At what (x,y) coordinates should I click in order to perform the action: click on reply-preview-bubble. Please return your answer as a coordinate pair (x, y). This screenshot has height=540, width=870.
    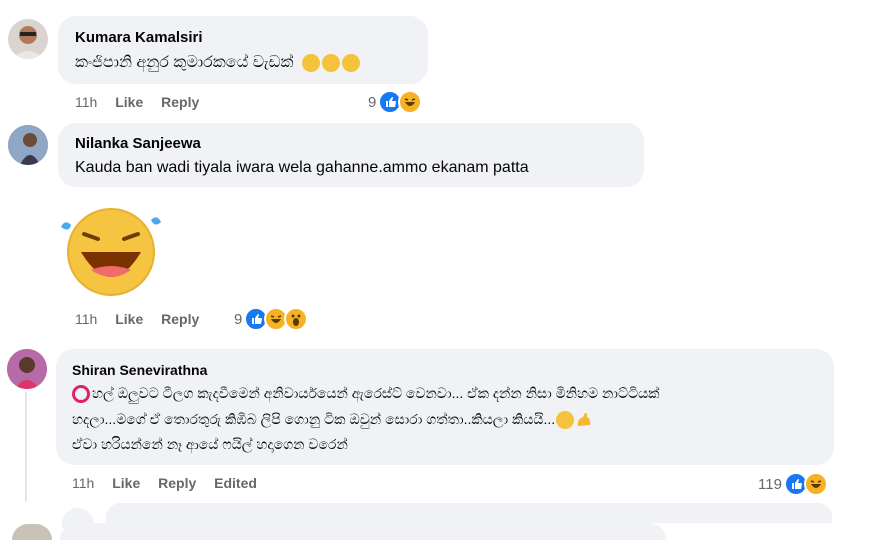
    Looking at the image, I should click on (469, 513).